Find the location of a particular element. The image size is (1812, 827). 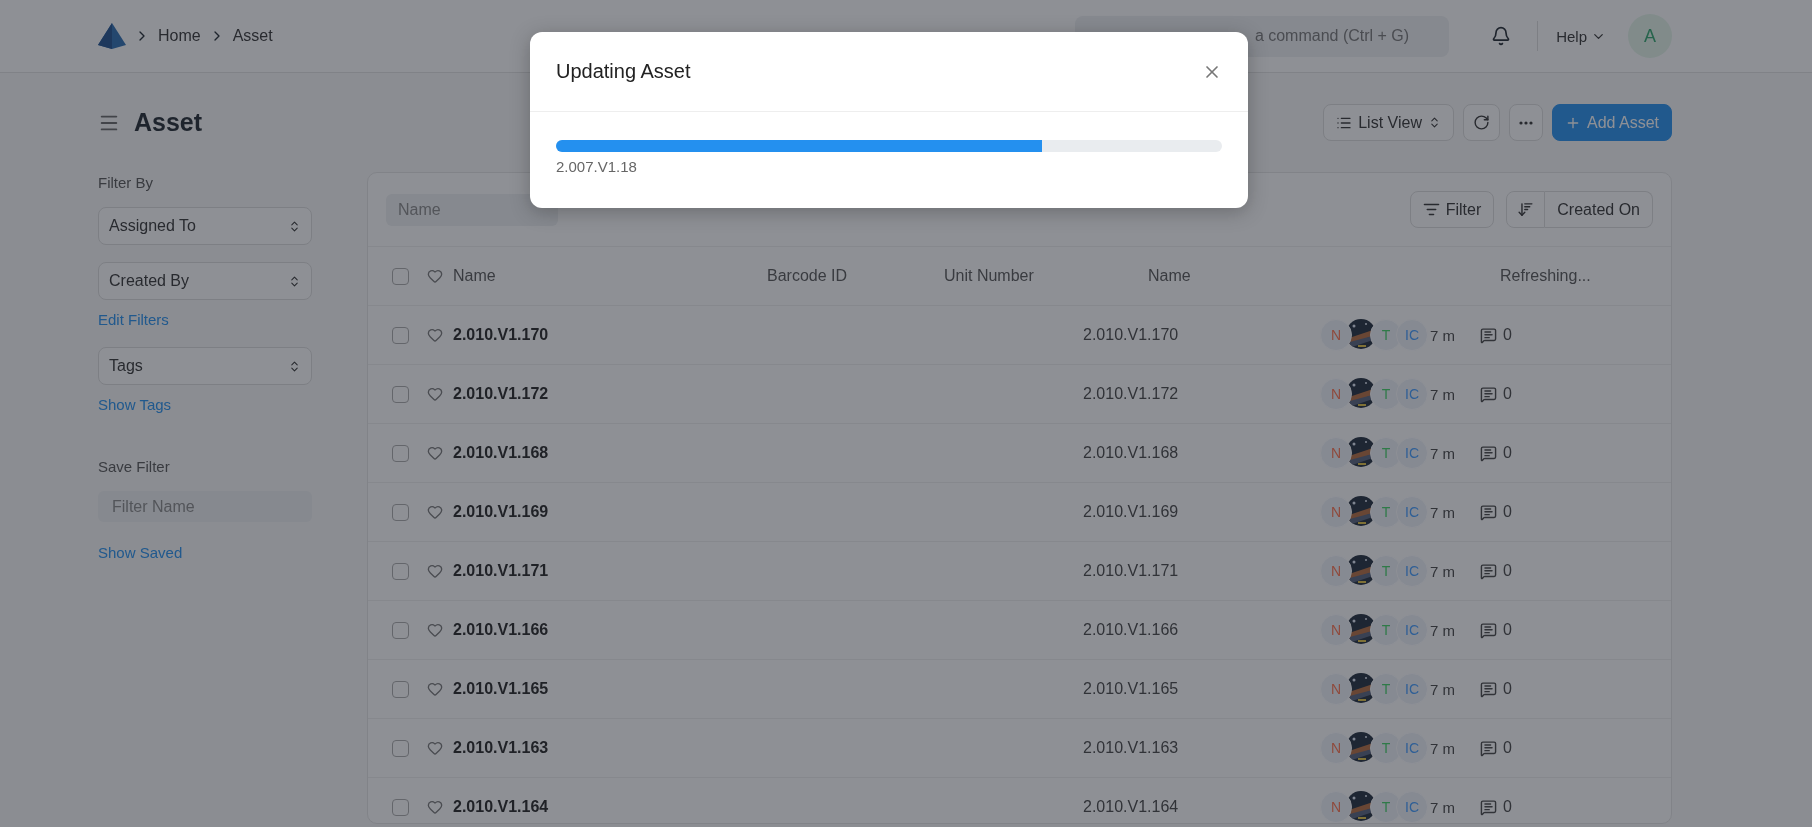

more-button is located at coordinates (1525, 122).